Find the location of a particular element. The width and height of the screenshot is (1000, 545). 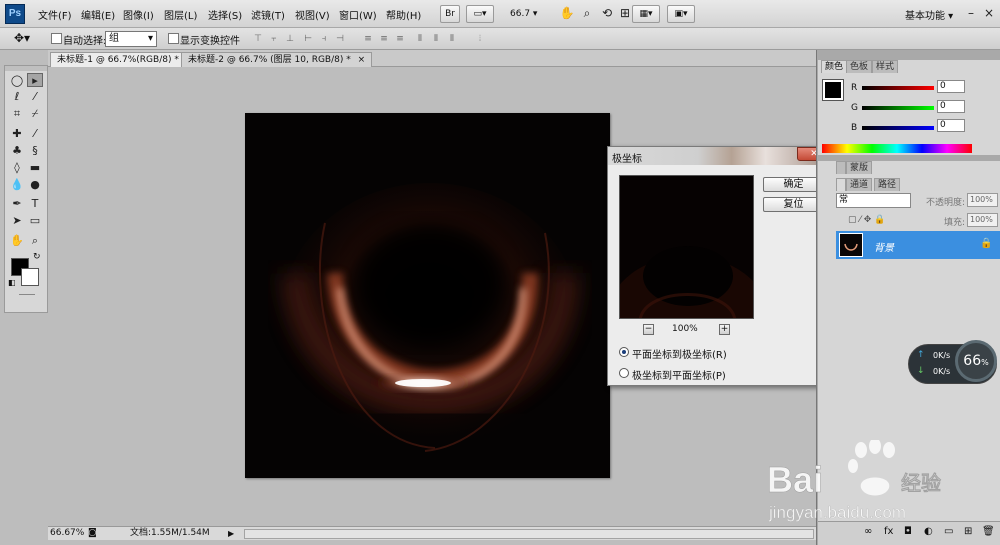

reset-button: 复位 is located at coordinates (793, 204).